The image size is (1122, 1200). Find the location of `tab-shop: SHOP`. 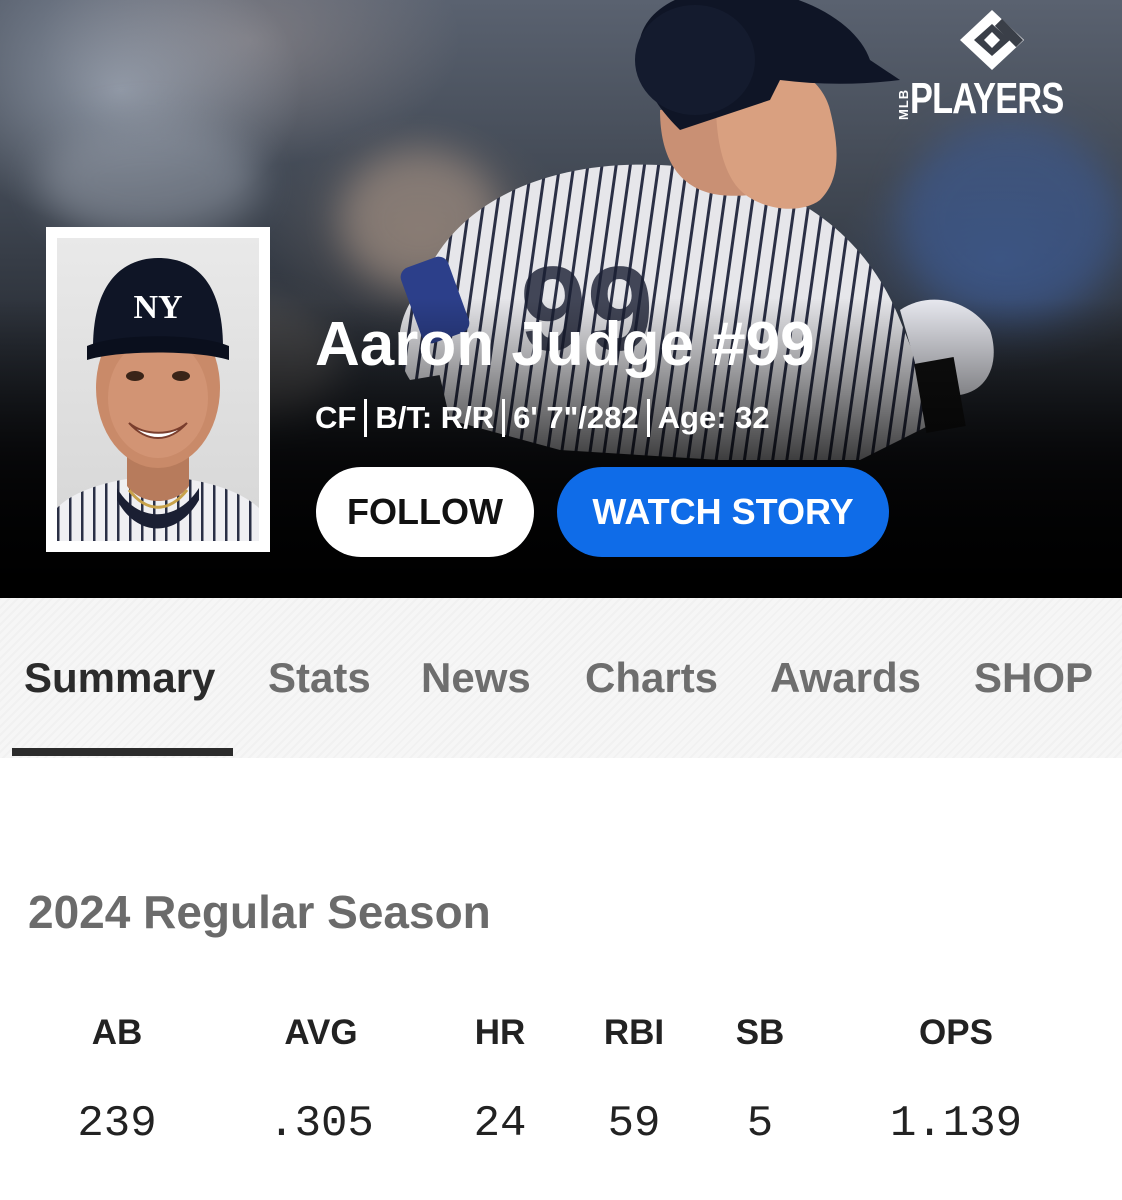

tab-shop: SHOP is located at coordinates (1033, 678).